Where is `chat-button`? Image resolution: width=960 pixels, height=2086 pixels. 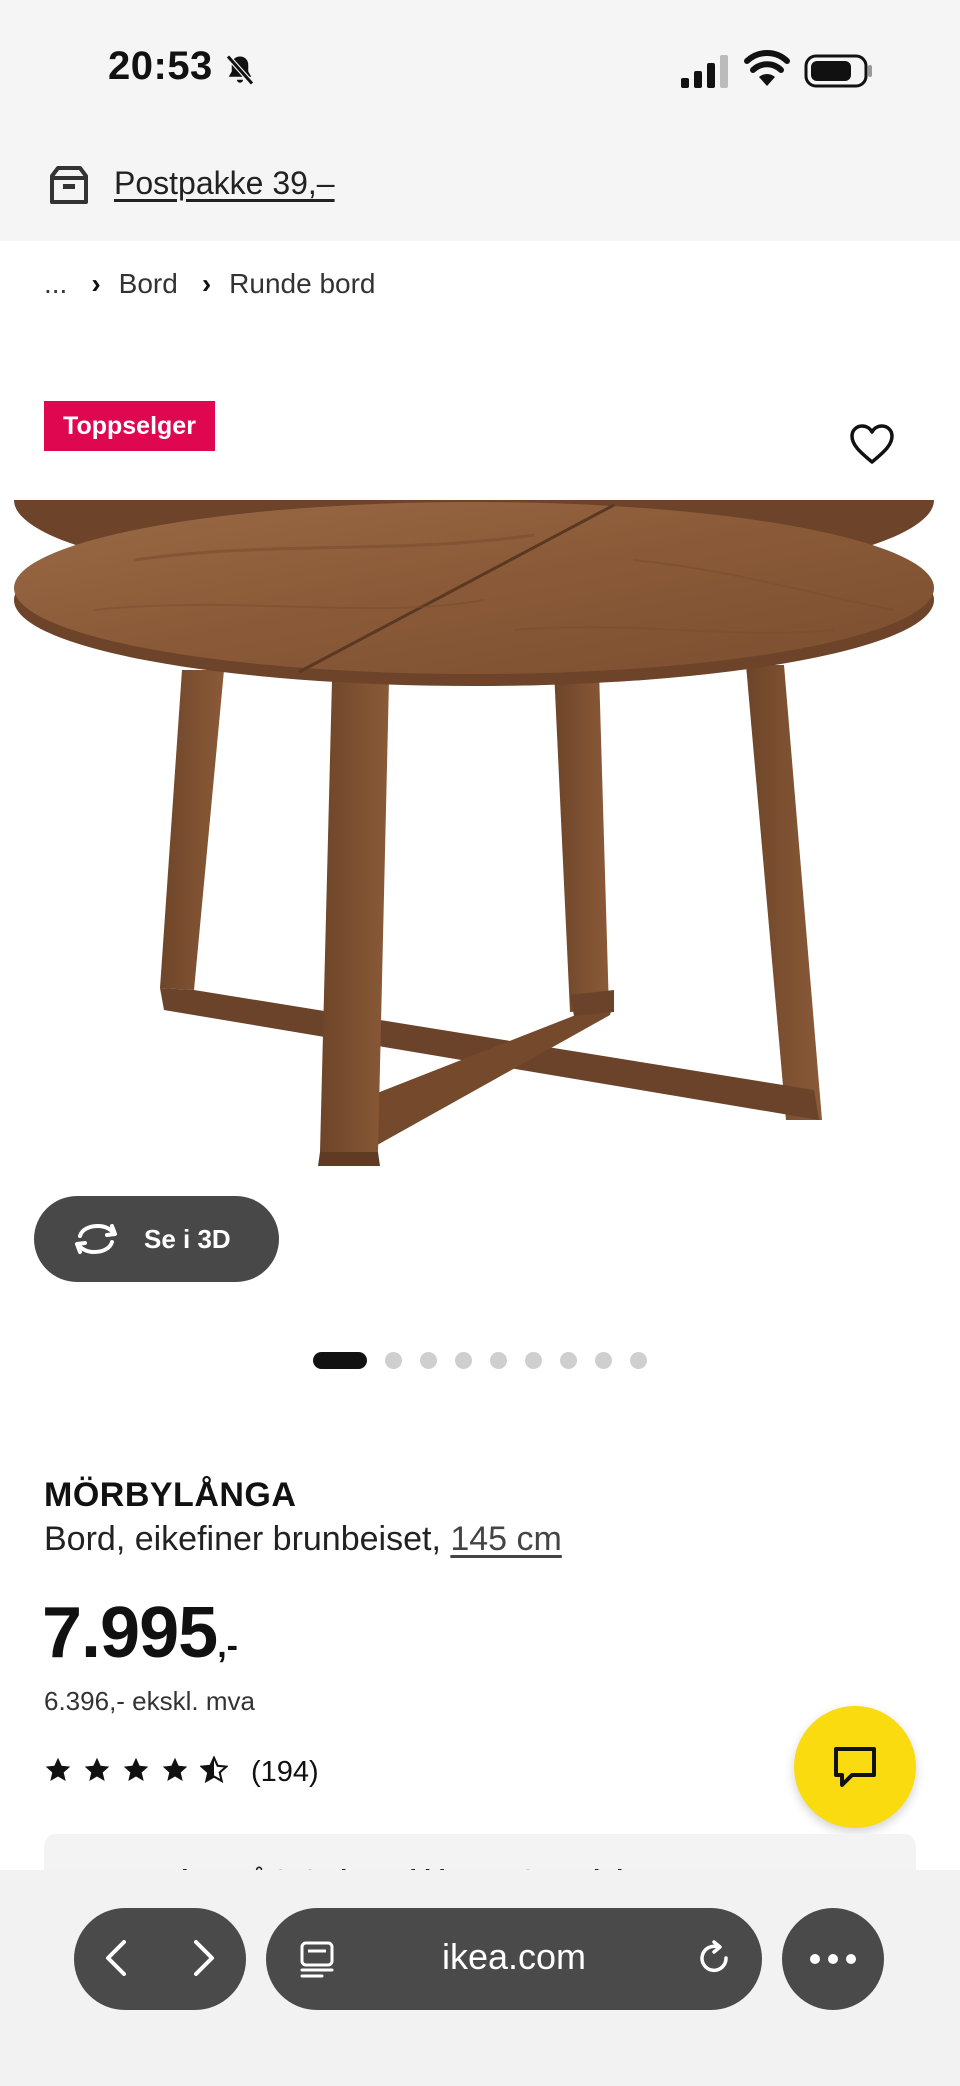
chat-button is located at coordinates (855, 1767).